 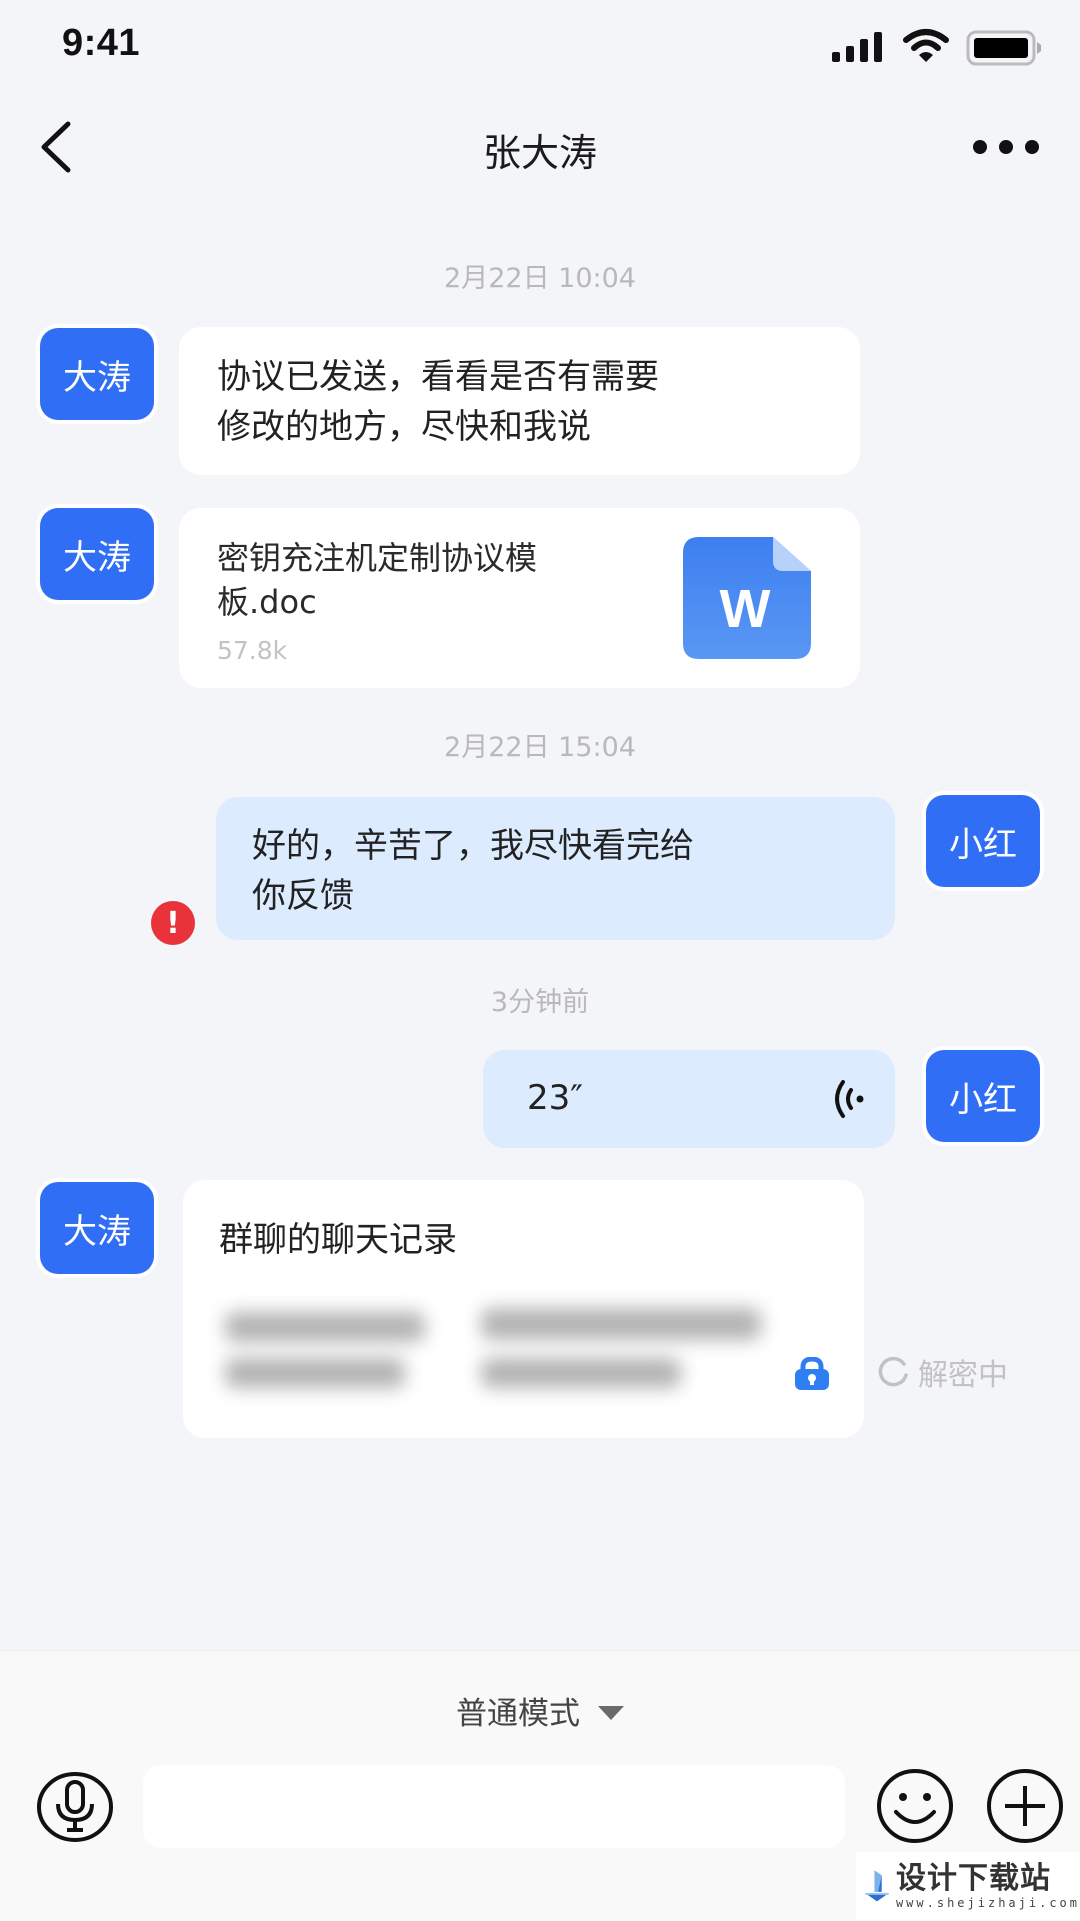 I want to click on mode-selector: 普通模式, so click(x=540, y=1710).